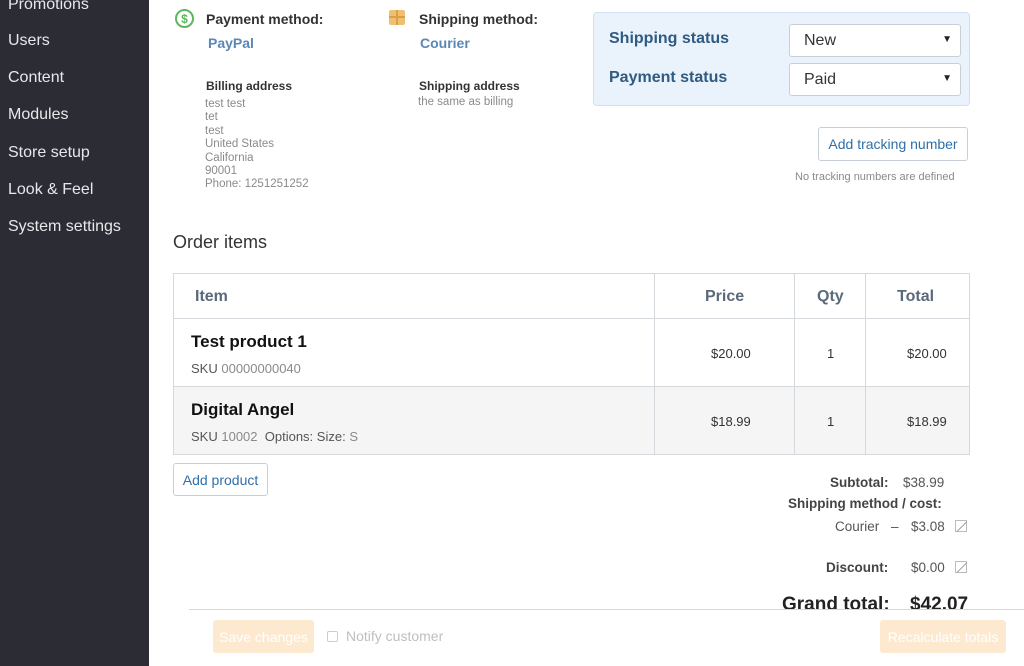  I want to click on payment-method-value: PayPal, so click(231, 43).